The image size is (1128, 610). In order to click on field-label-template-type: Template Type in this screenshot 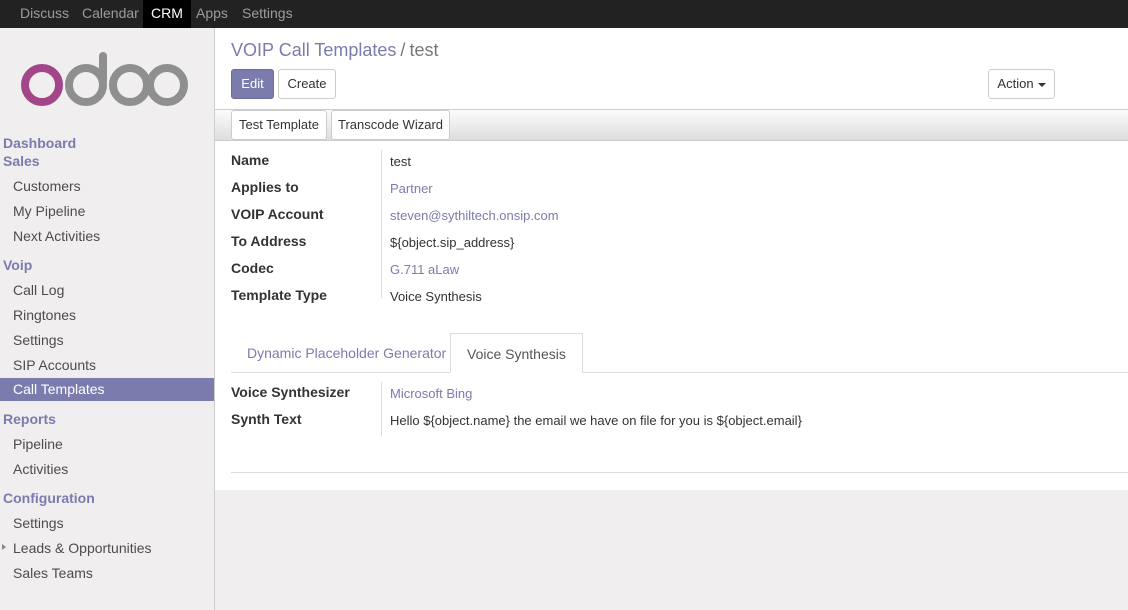, I will do `click(279, 295)`.